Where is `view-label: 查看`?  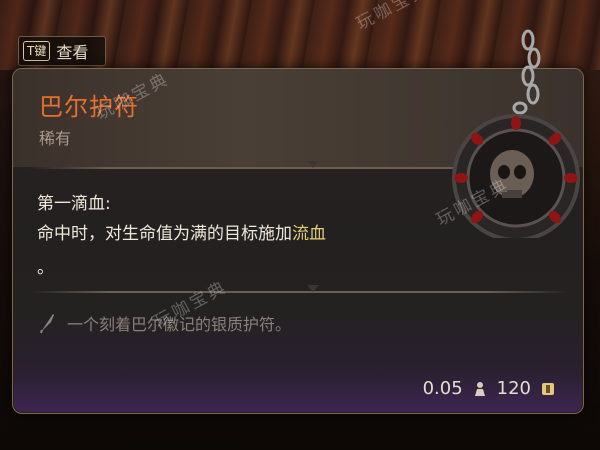
view-label: 查看 is located at coordinates (72, 52).